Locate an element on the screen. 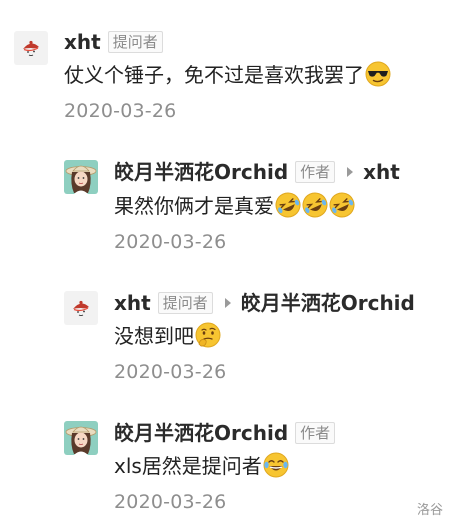 Image resolution: width=457 pixels, height=528 pixels. comment-text: 仗义个锤子，免不过是喜欢我罢了 is located at coordinates (227, 75).